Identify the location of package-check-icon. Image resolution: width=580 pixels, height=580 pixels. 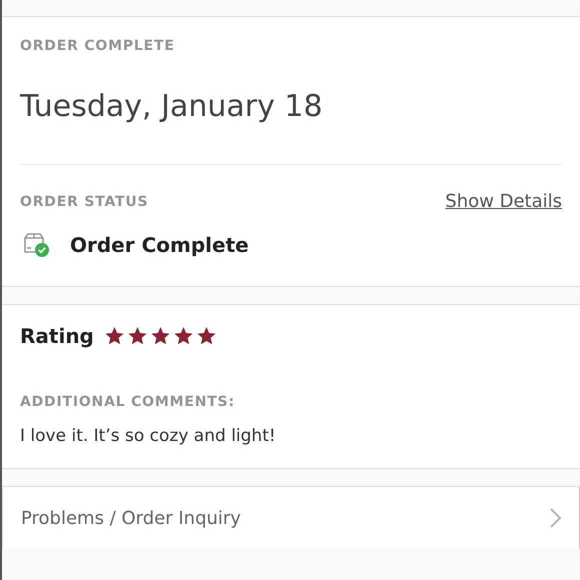
(36, 245).